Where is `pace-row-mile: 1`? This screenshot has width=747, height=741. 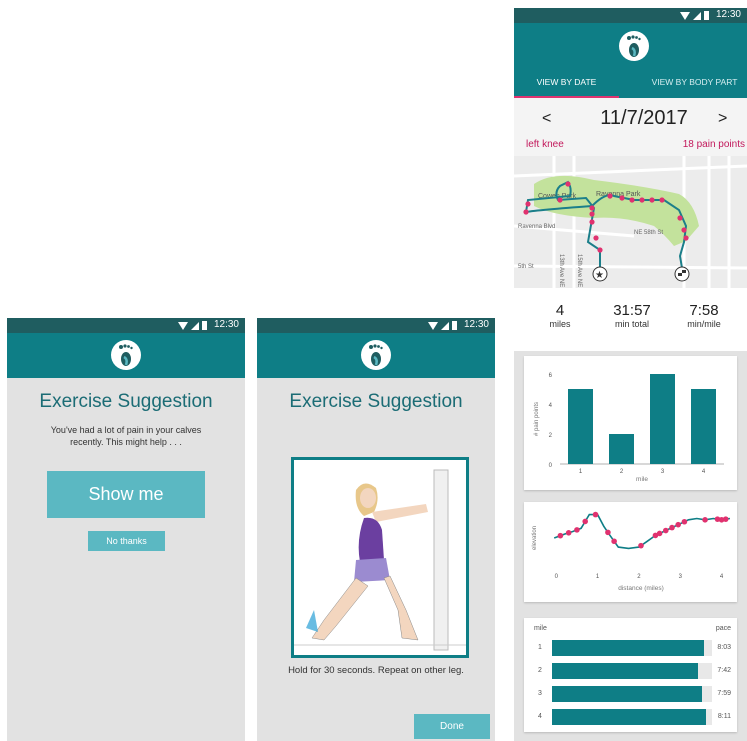 pace-row-mile: 1 is located at coordinates (540, 647).